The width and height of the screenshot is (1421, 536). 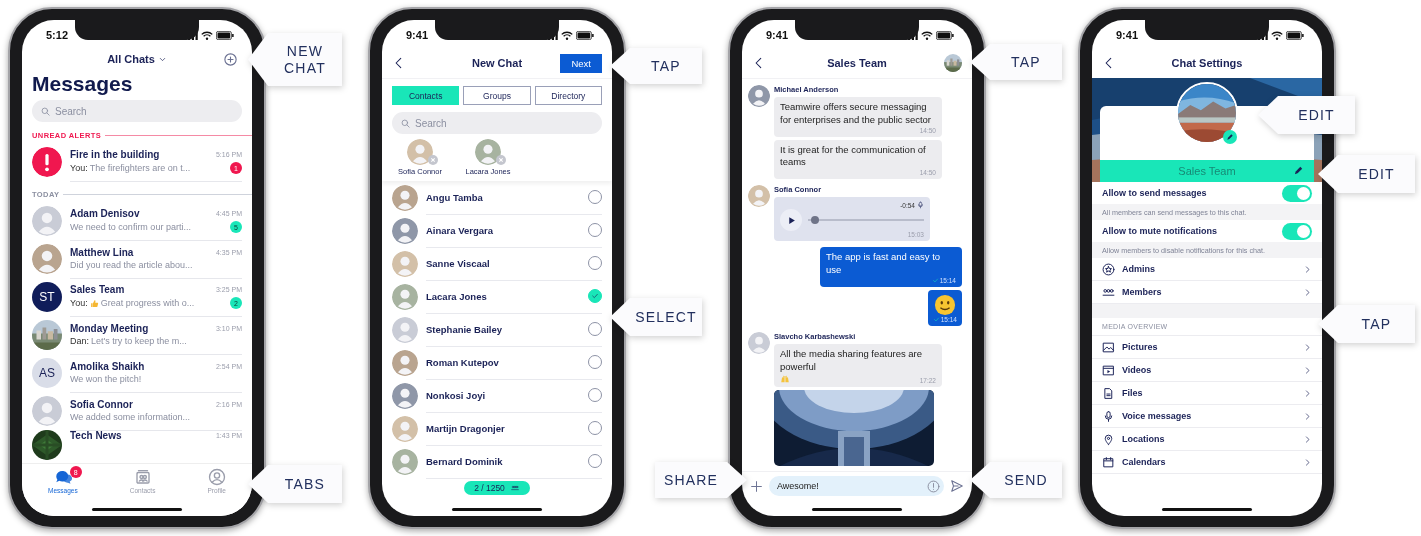 I want to click on message-text: It is great for the communication of teams, so click(x=853, y=156).